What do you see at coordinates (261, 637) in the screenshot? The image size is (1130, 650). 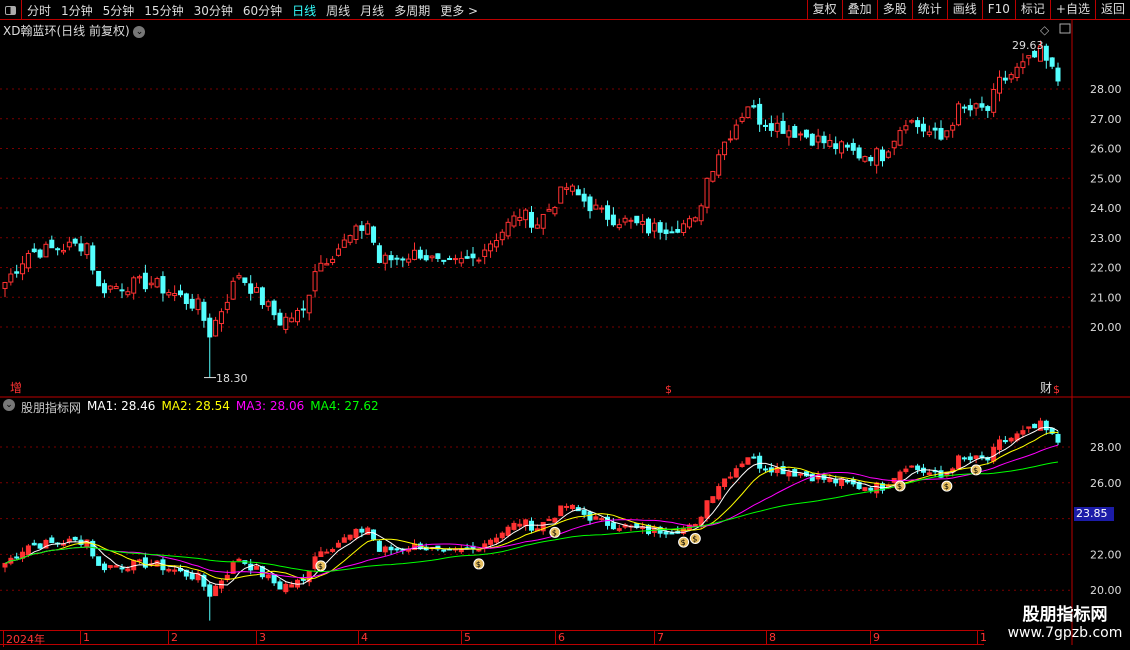 I see `month-label: 3` at bounding box center [261, 637].